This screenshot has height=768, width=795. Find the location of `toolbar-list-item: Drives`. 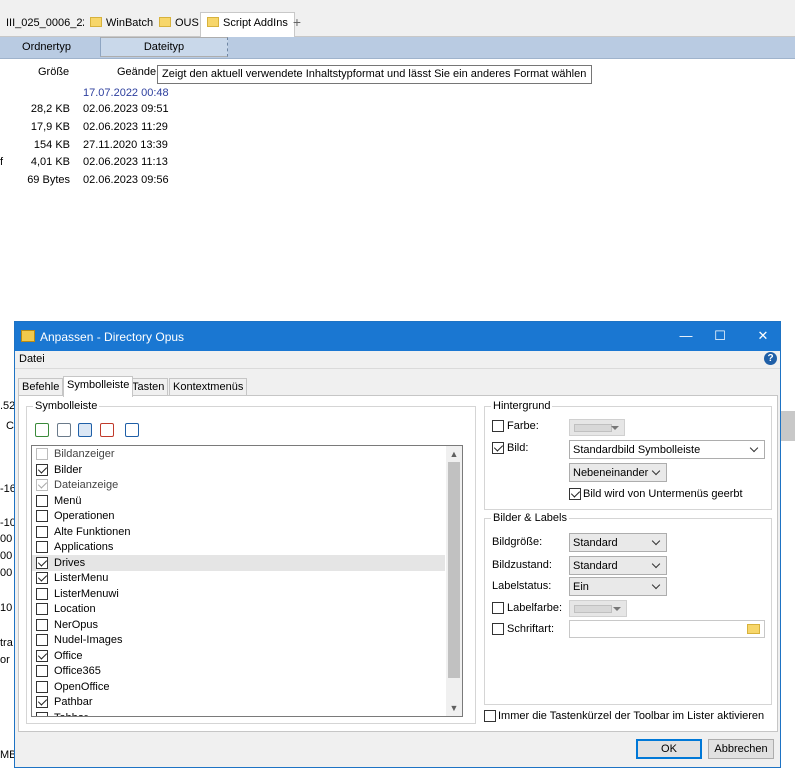

toolbar-list-item: Drives is located at coordinates (238, 562).